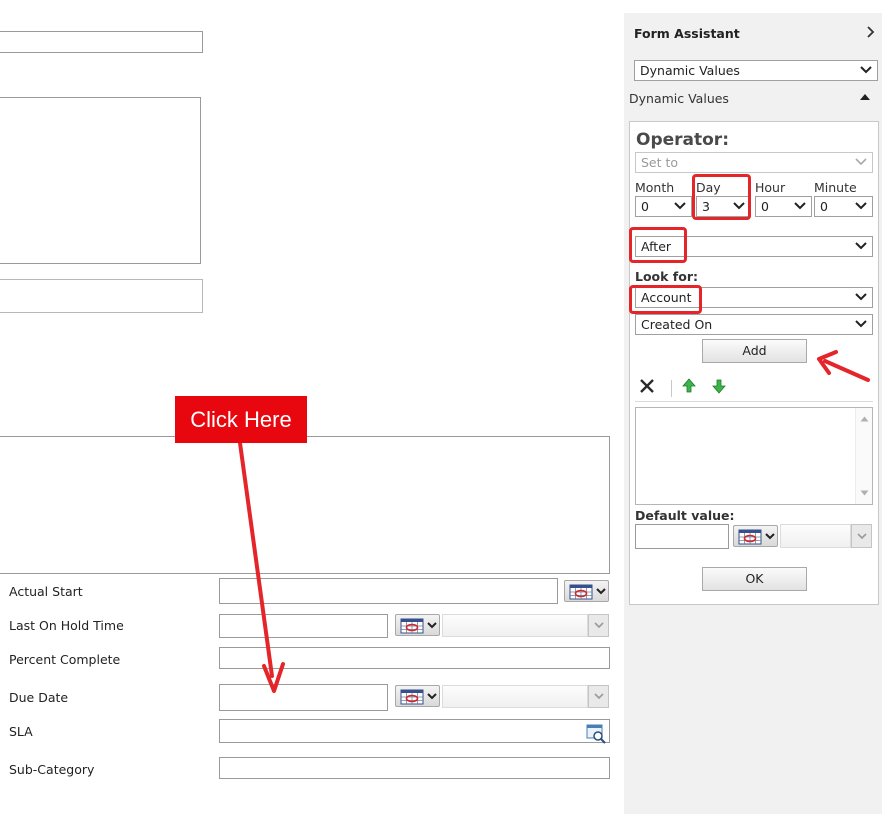 This screenshot has height=814, width=882. What do you see at coordinates (256, 559) in the screenshot?
I see `click-here-arrow` at bounding box center [256, 559].